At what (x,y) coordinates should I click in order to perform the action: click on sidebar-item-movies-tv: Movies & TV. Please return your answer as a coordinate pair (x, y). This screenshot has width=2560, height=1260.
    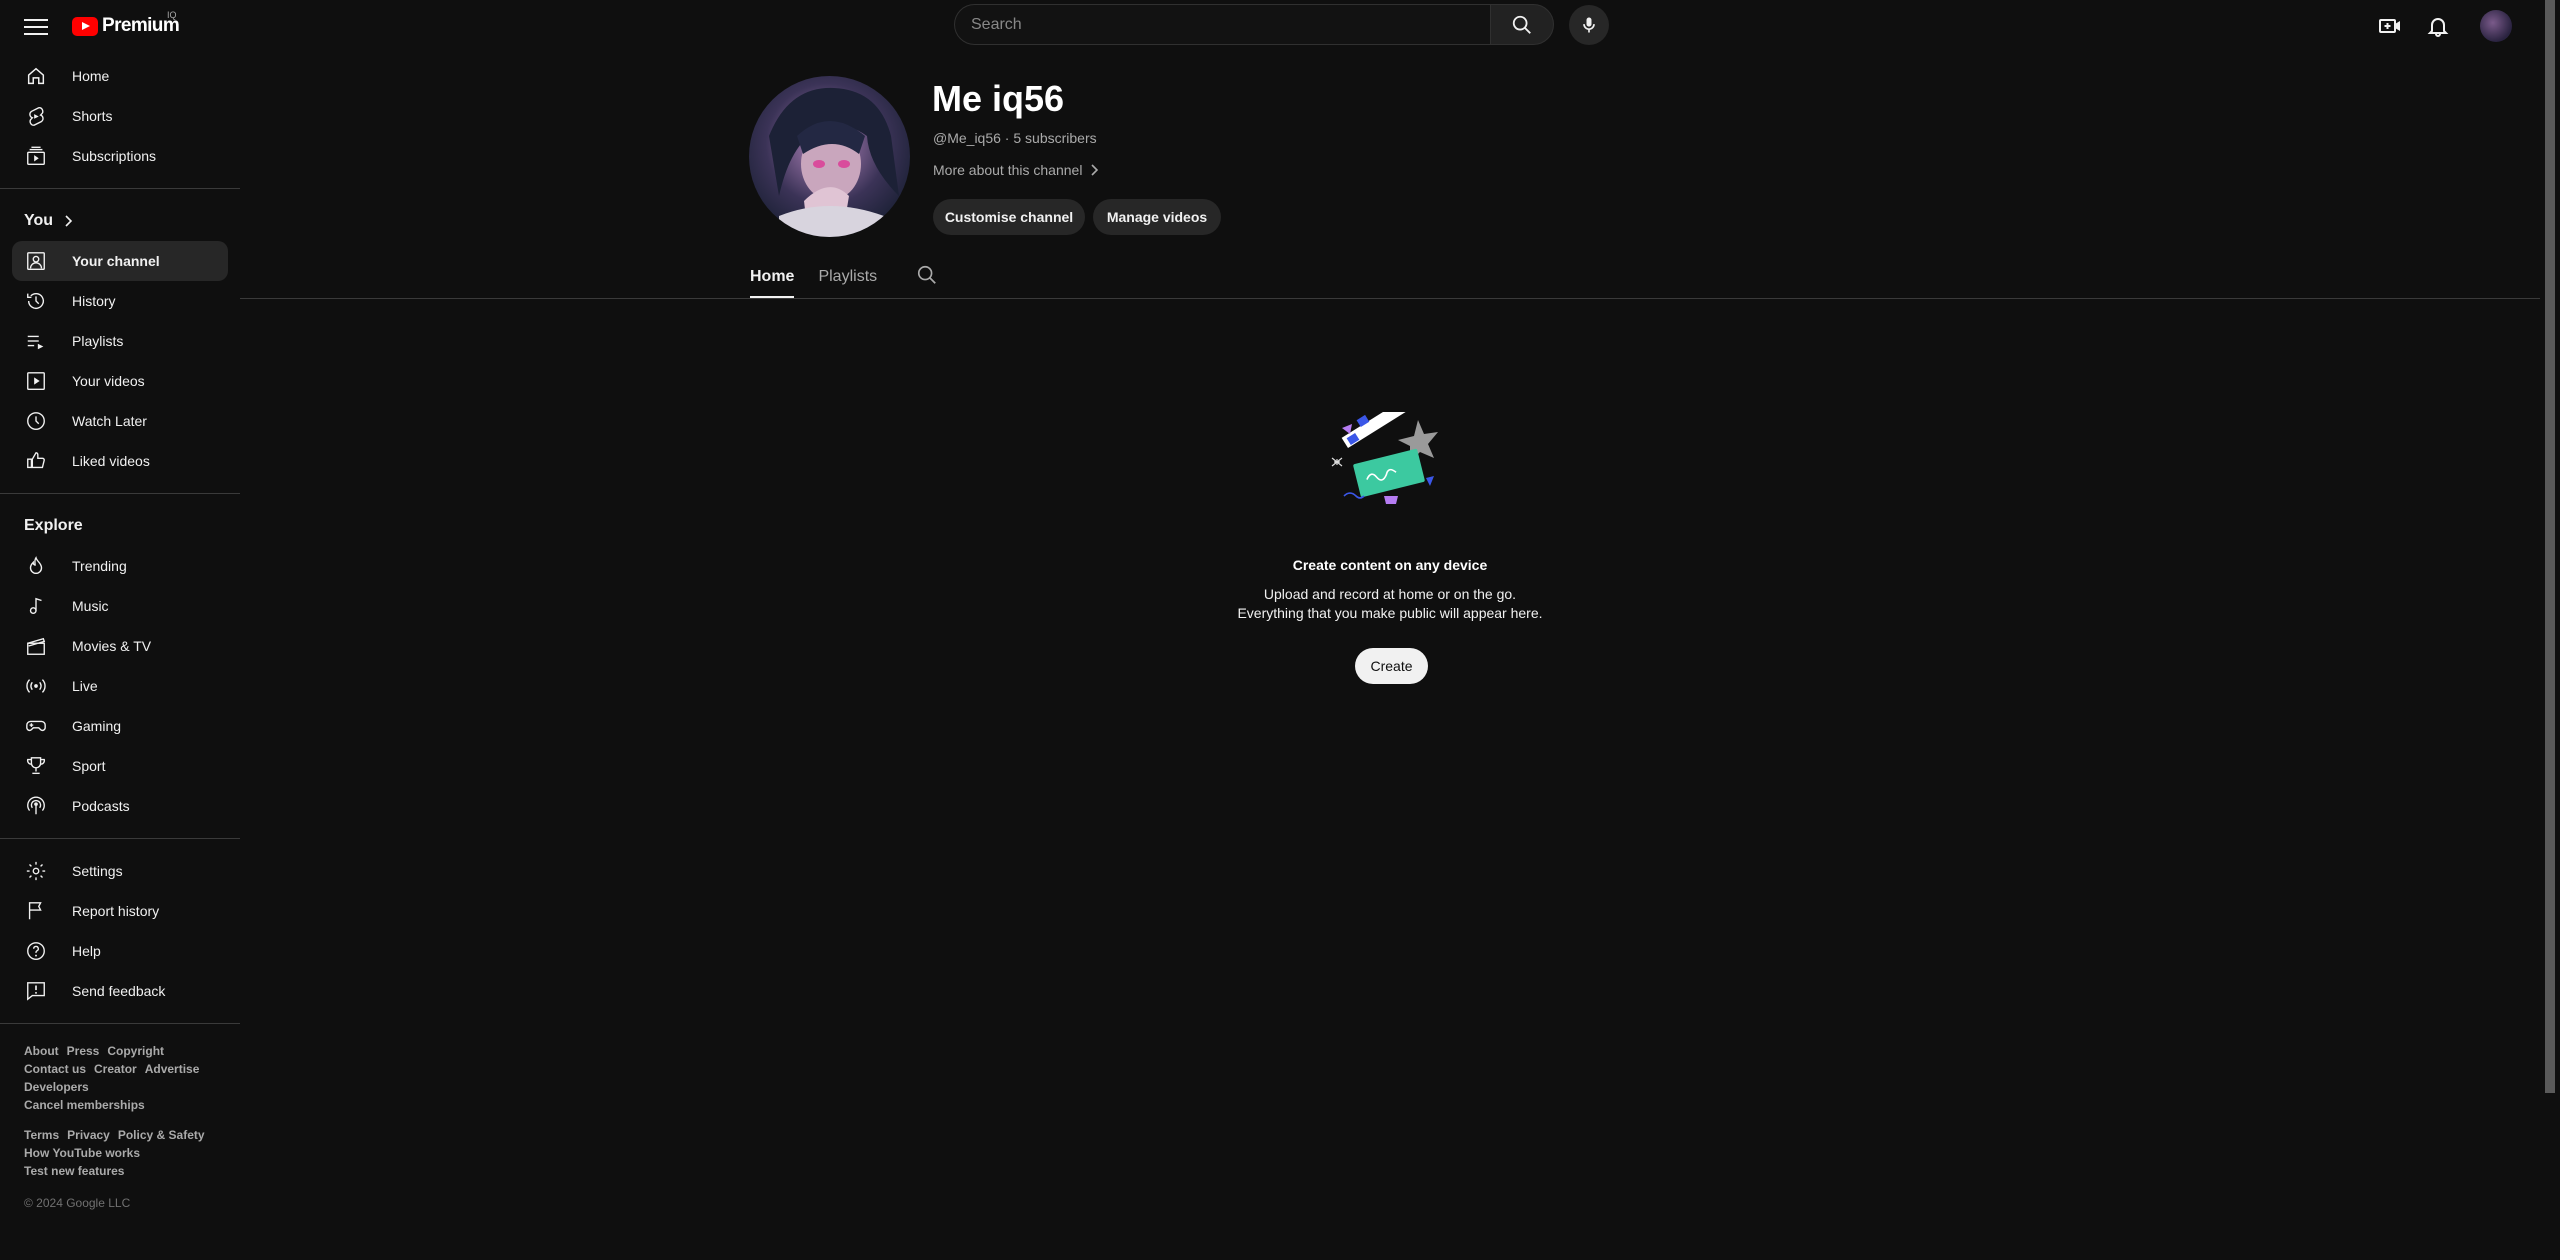
    Looking at the image, I should click on (120, 646).